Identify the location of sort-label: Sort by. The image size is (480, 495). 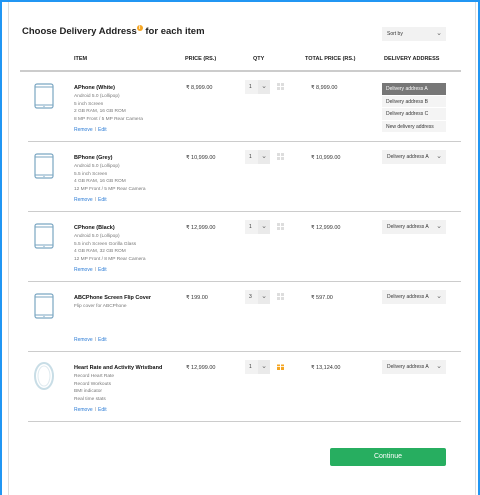
(395, 34).